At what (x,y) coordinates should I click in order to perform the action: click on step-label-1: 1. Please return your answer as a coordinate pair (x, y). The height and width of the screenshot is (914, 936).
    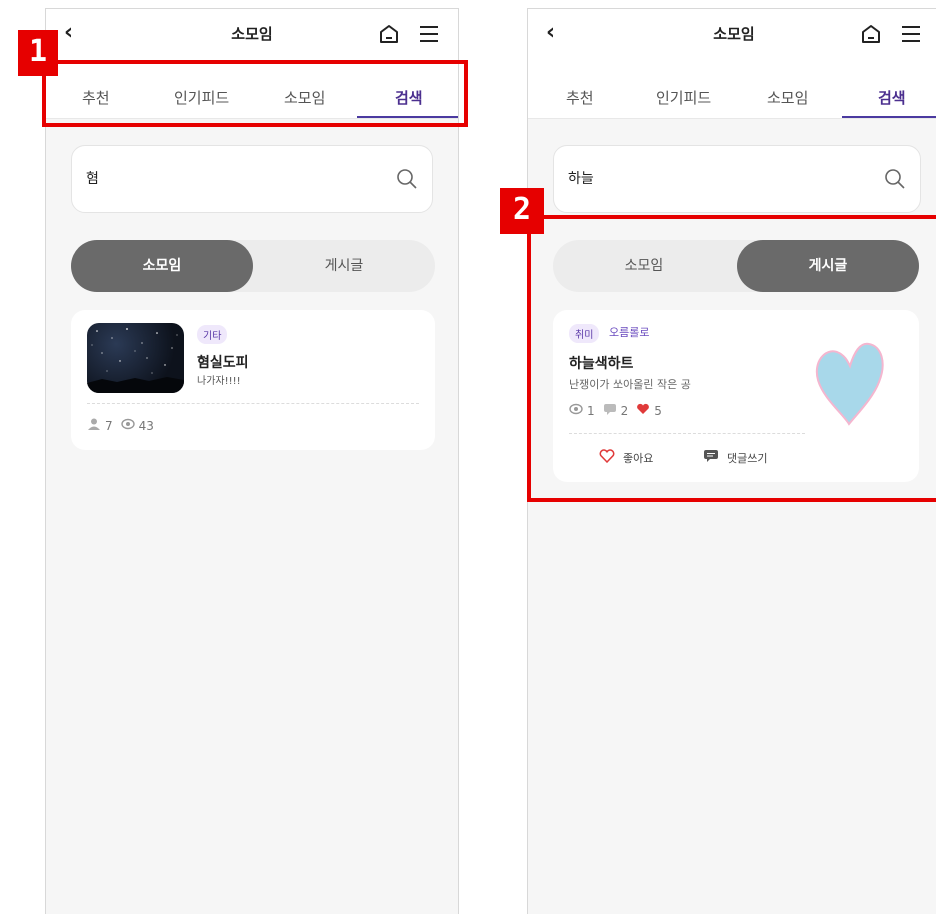
    Looking at the image, I should click on (38, 53).